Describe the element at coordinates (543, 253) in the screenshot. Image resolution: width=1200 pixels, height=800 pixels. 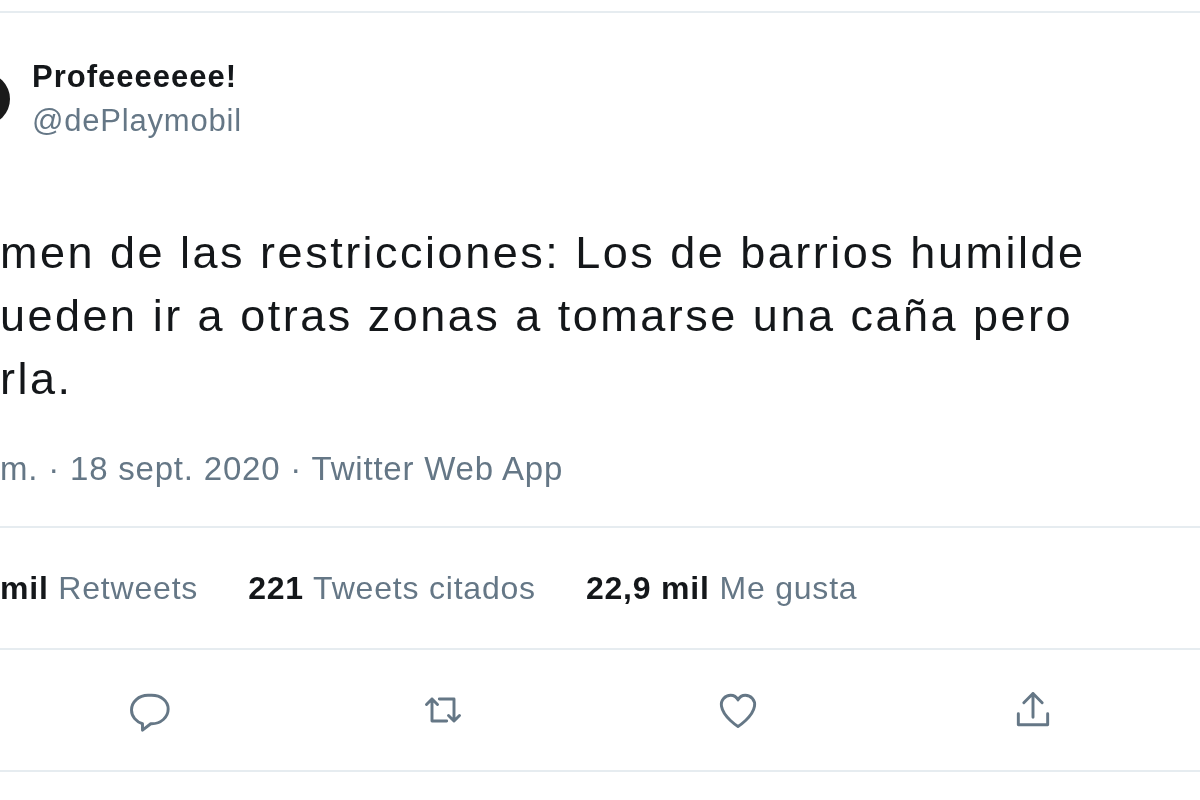
I see `tweet-text: men de las restricciones: Los de barrios humilde` at that location.